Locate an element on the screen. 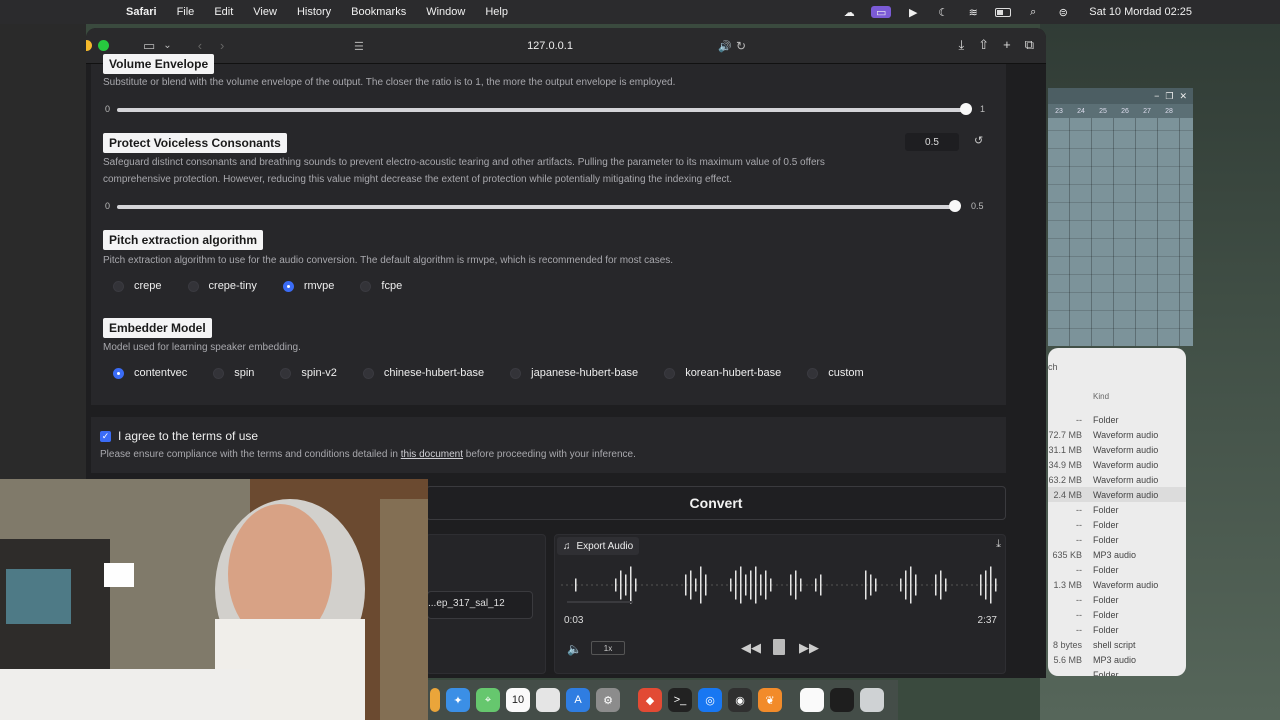 This screenshot has height=720, width=1280. brave-icon: ◆ is located at coordinates (650, 700).